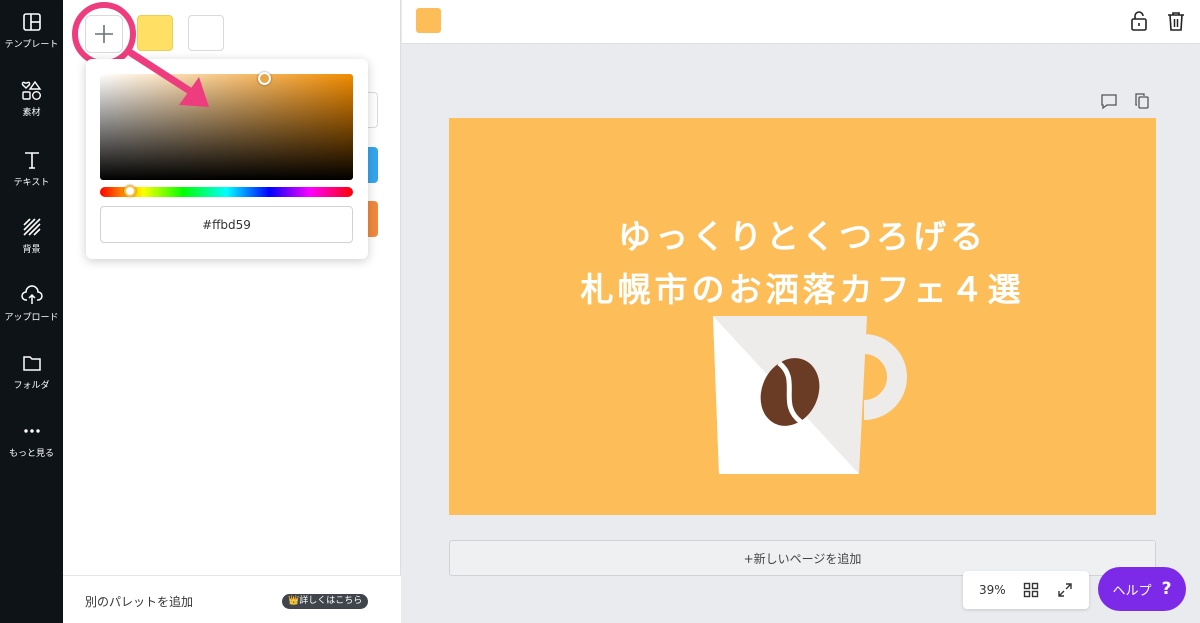 The height and width of the screenshot is (623, 1200). I want to click on folder-icon, so click(31, 363).